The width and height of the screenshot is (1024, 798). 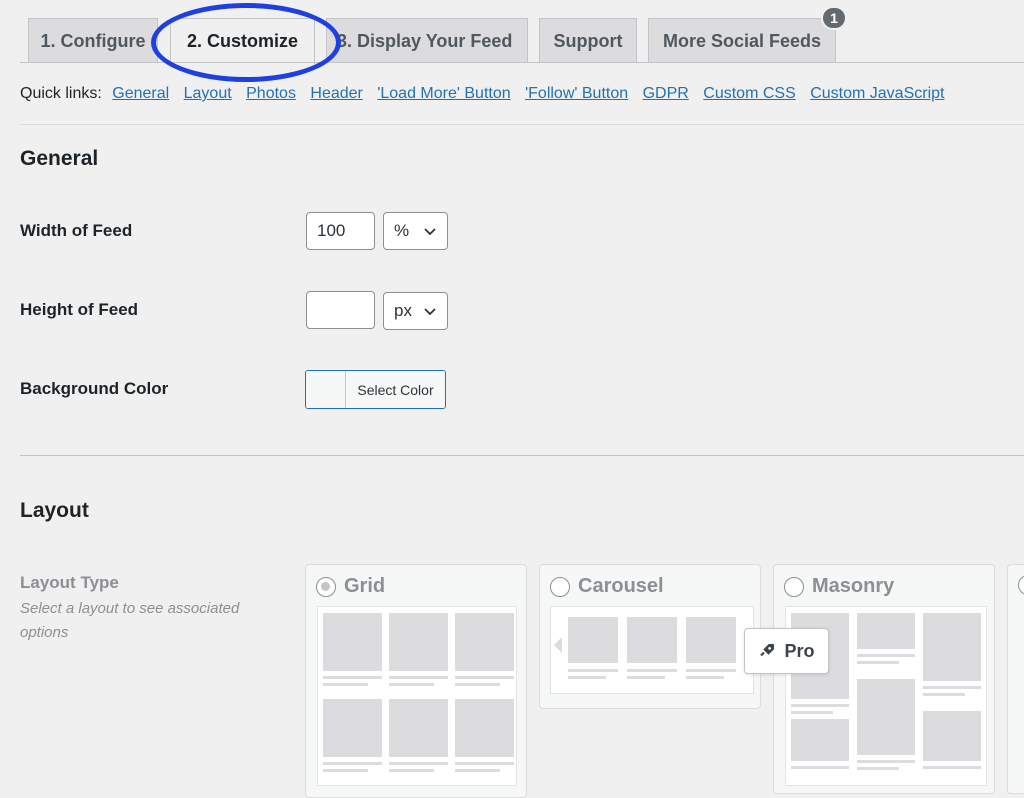 I want to click on tab-support: Support, so click(x=588, y=40).